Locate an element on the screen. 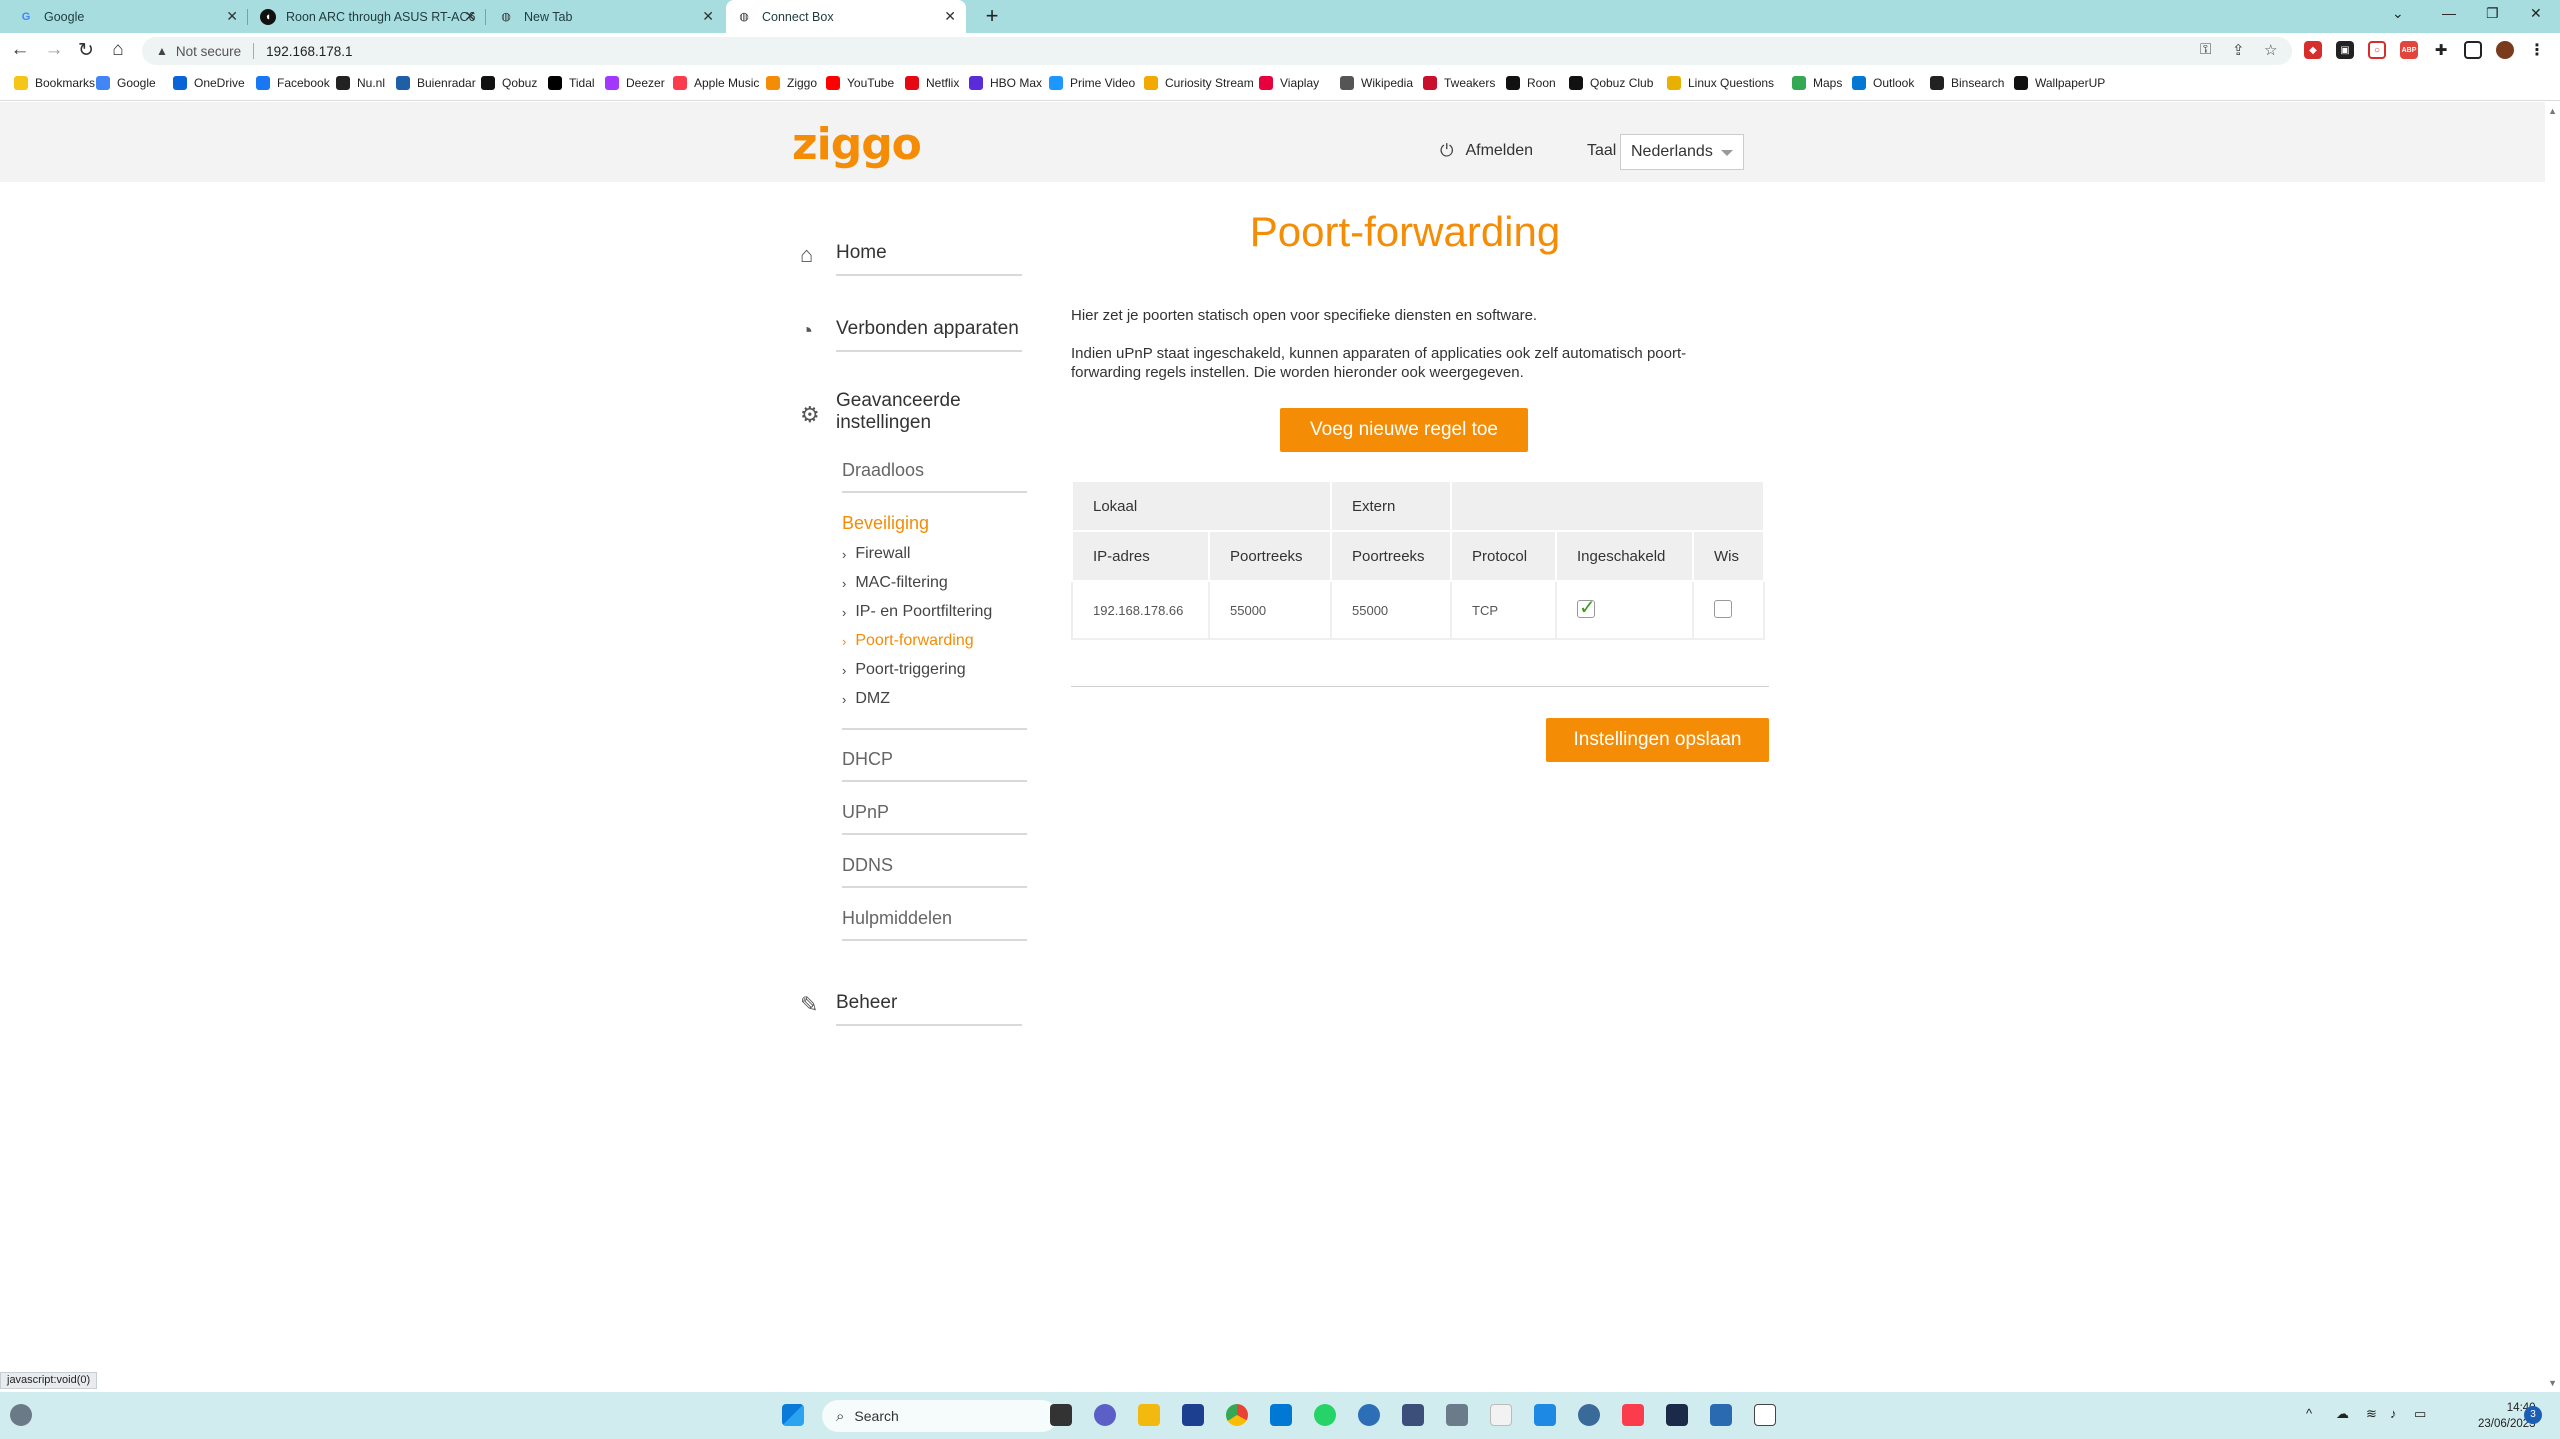  restore-icon: ❐ is located at coordinates (2492, 13).